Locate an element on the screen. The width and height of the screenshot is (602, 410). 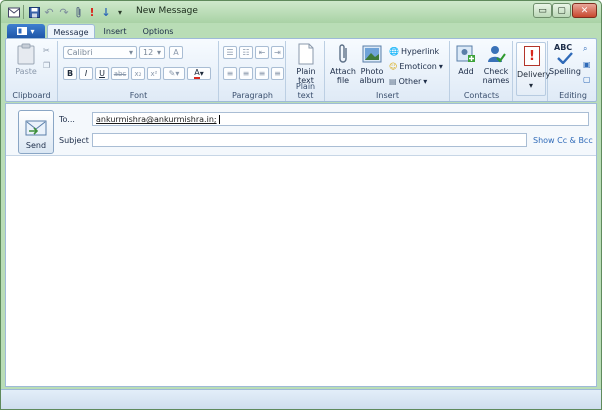
maximize-button: ▢ is located at coordinates (561, 10).